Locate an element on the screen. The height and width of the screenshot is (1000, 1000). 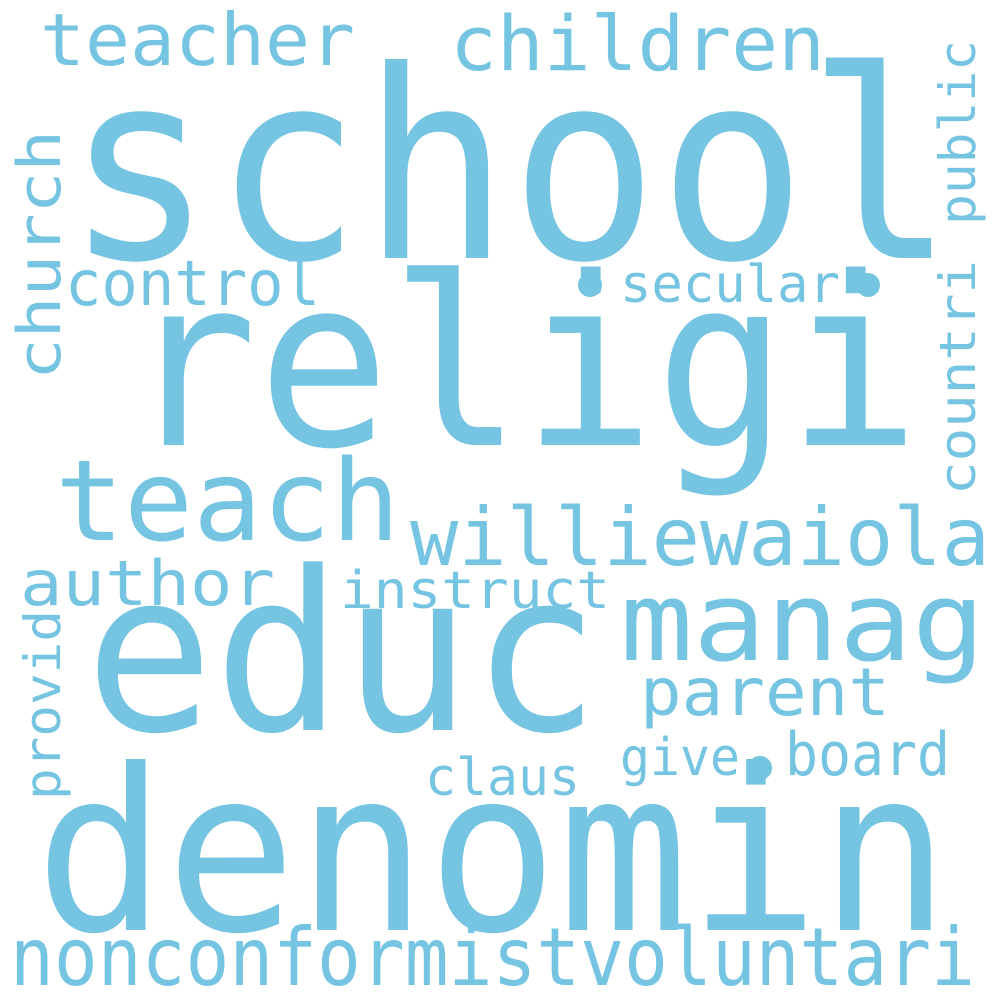
word-secular: secular is located at coordinates (730, 285).